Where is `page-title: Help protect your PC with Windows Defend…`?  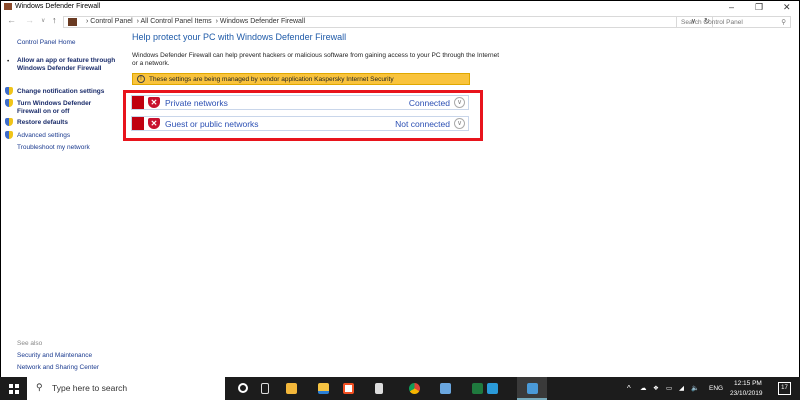
page-title: Help protect your PC with Windows Defend… is located at coordinates (239, 37).